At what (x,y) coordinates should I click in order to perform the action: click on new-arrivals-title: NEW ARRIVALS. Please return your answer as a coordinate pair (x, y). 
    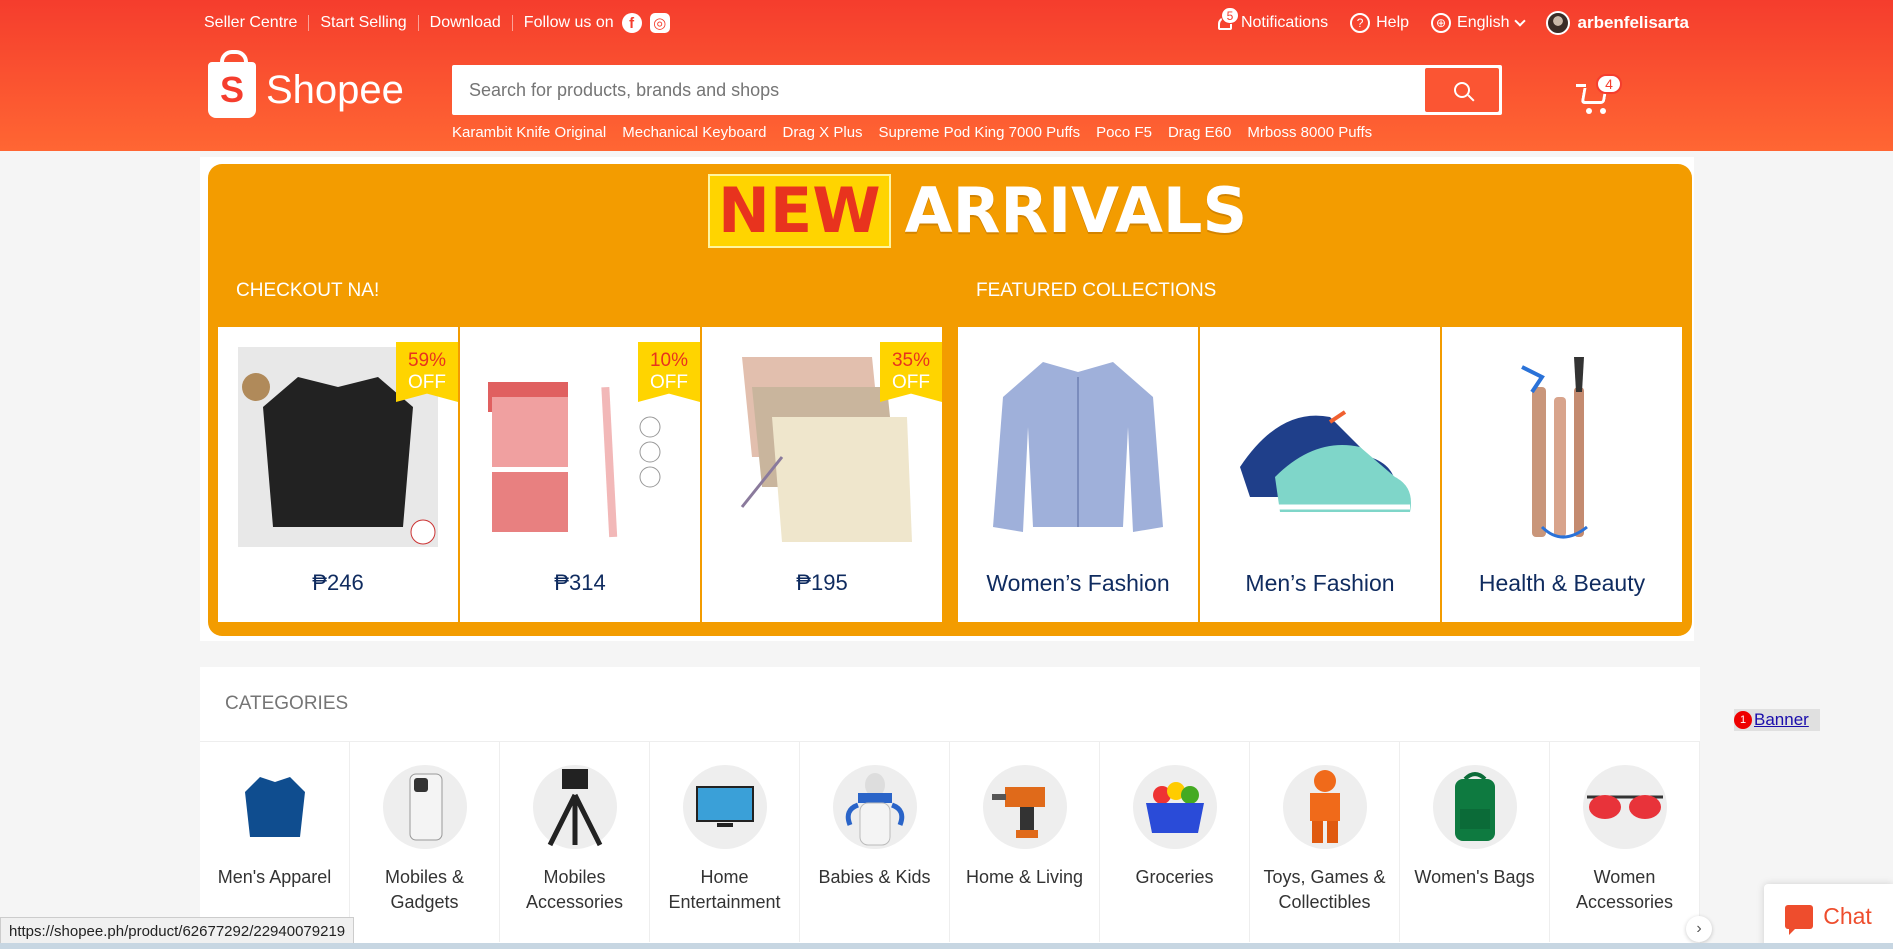
    Looking at the image, I should click on (977, 211).